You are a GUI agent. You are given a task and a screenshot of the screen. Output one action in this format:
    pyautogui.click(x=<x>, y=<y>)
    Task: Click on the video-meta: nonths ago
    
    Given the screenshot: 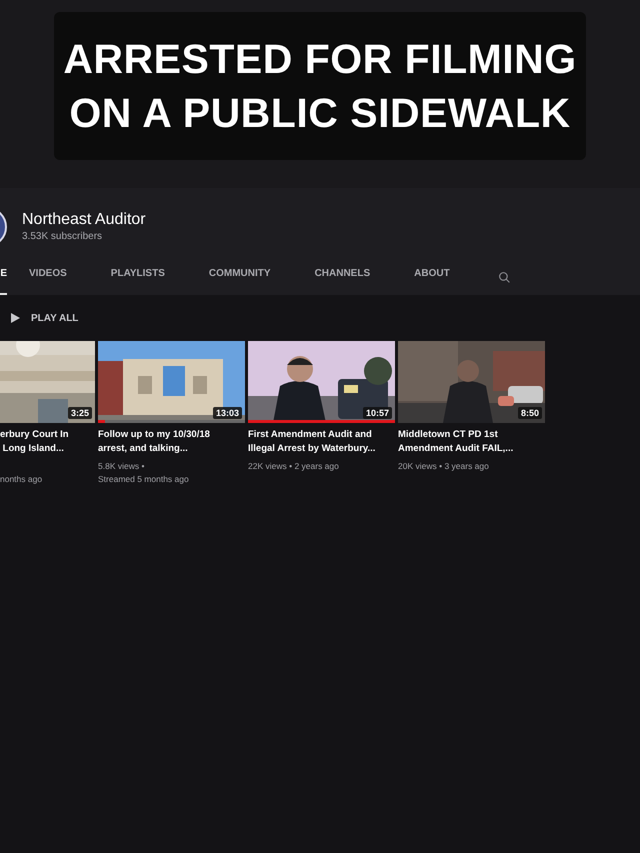 What is the action you would take?
    pyautogui.click(x=22, y=479)
    